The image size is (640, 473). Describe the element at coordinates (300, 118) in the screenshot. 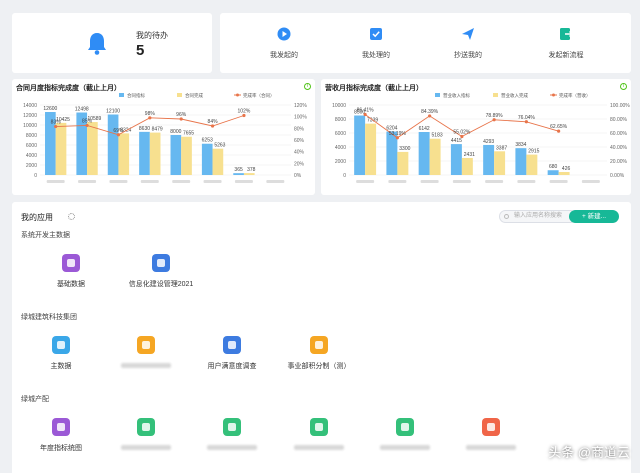

I see `y2-tick-label: 100%` at that location.